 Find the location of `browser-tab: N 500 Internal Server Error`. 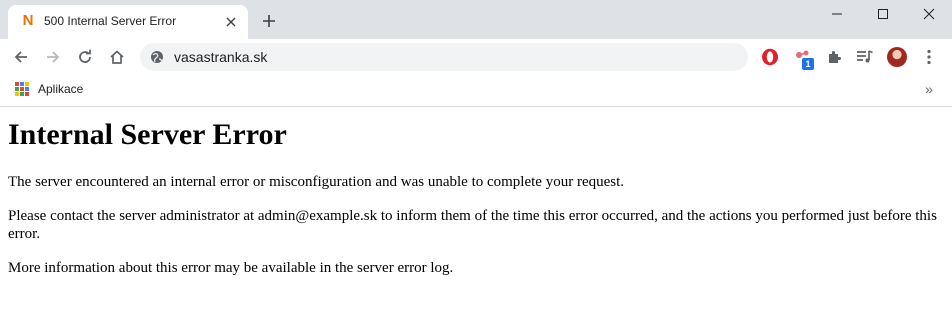

browser-tab: N 500 Internal Server Error is located at coordinates (128, 22).